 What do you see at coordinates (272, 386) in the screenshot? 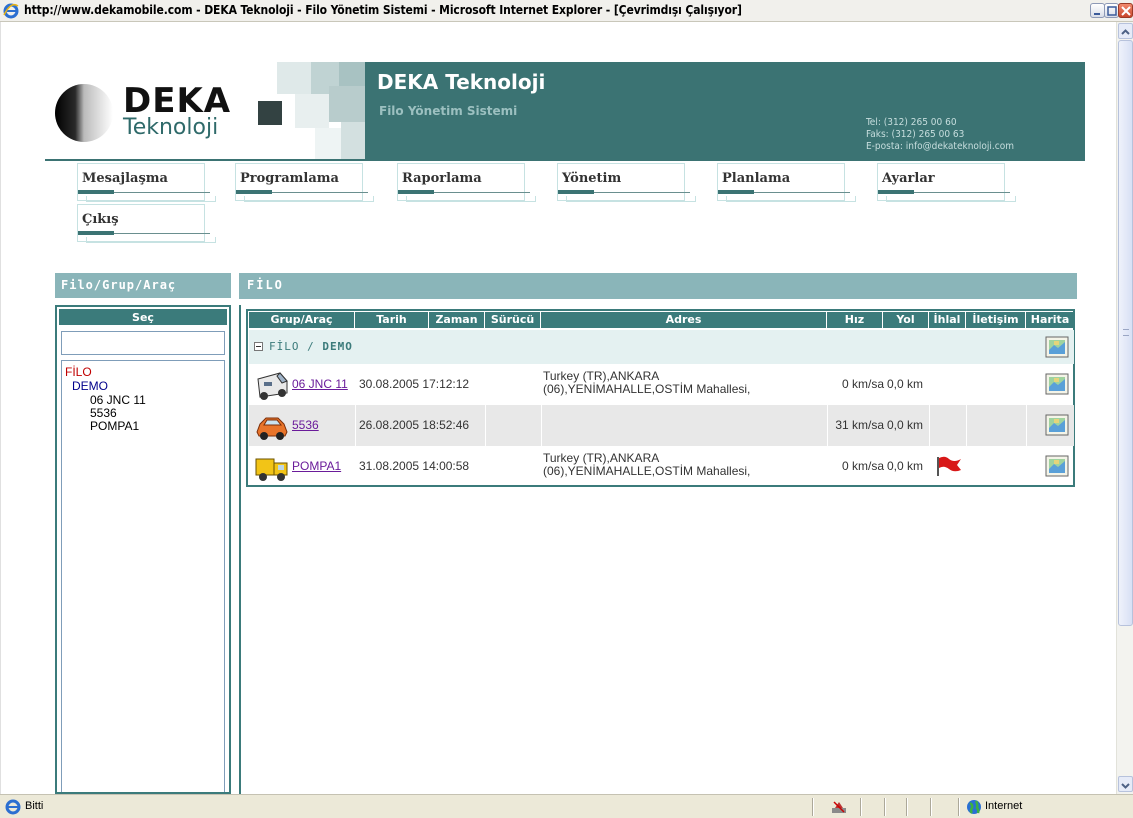
I see `van-icon` at bounding box center [272, 386].